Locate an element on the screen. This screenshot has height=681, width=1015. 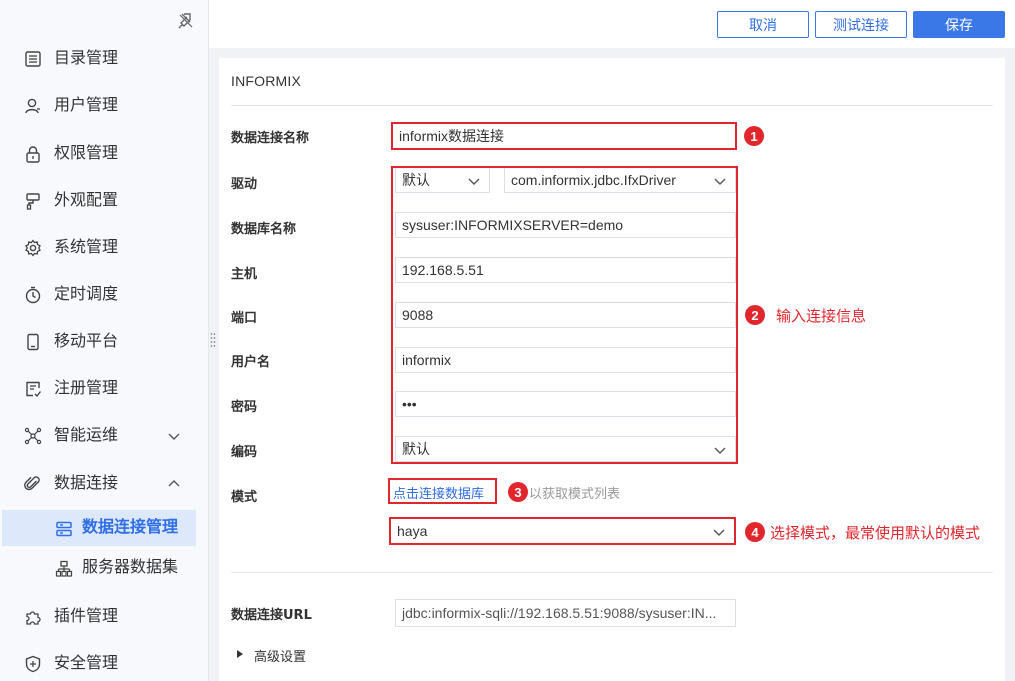
sidebar-item-smart-ops: 智能运维 is located at coordinates (104, 436).